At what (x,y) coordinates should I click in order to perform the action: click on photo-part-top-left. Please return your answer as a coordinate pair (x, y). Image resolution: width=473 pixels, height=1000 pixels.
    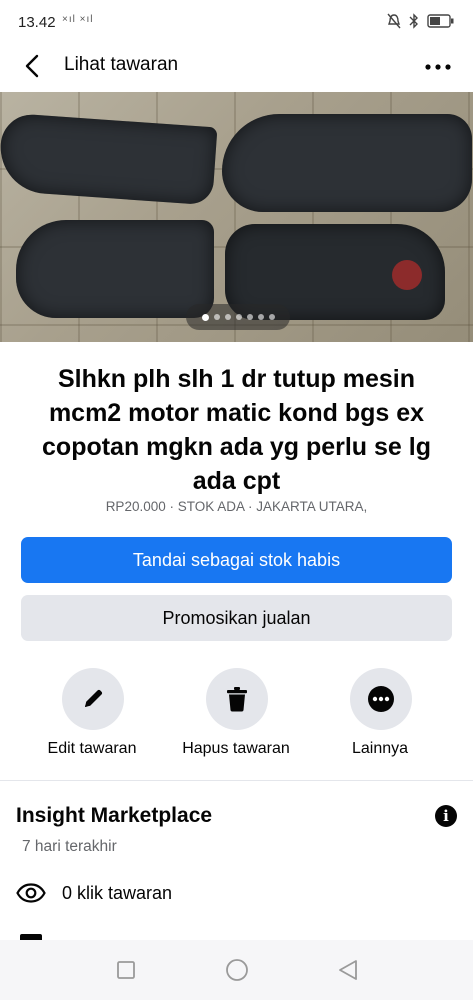
    Looking at the image, I should click on (109, 159).